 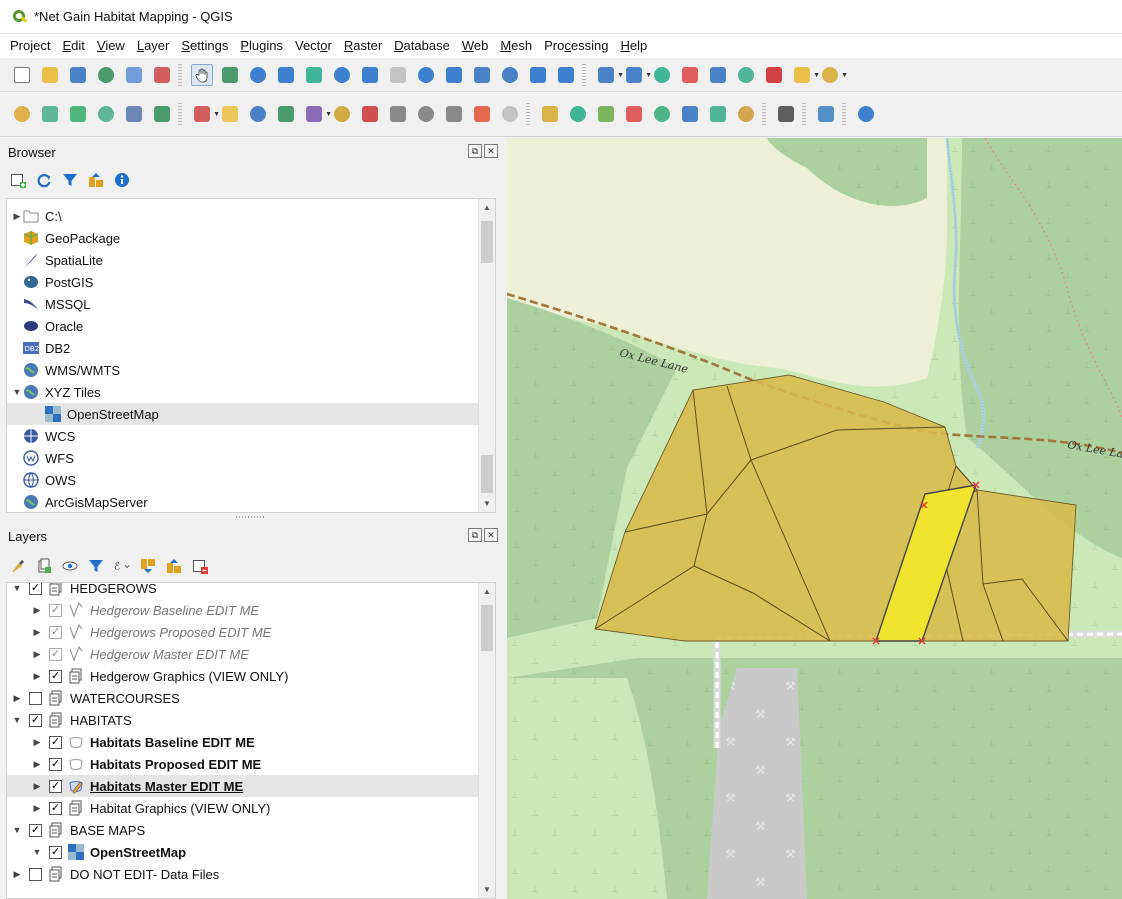 I want to click on digitizing-icon, so click(x=162, y=114).